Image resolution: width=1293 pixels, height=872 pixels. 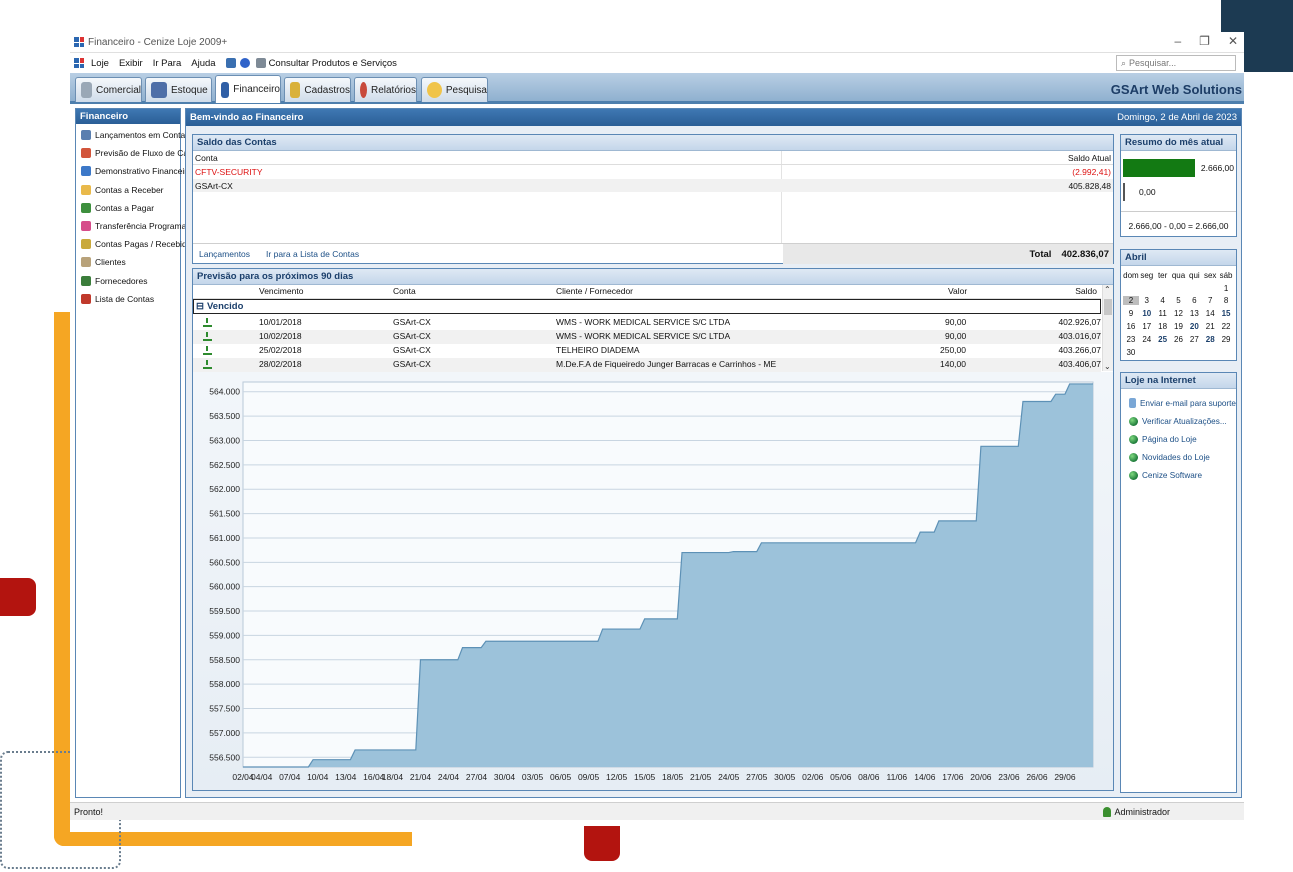 I want to click on sidebar-item-fornecedores: Fornecedores, so click(x=128, y=281).